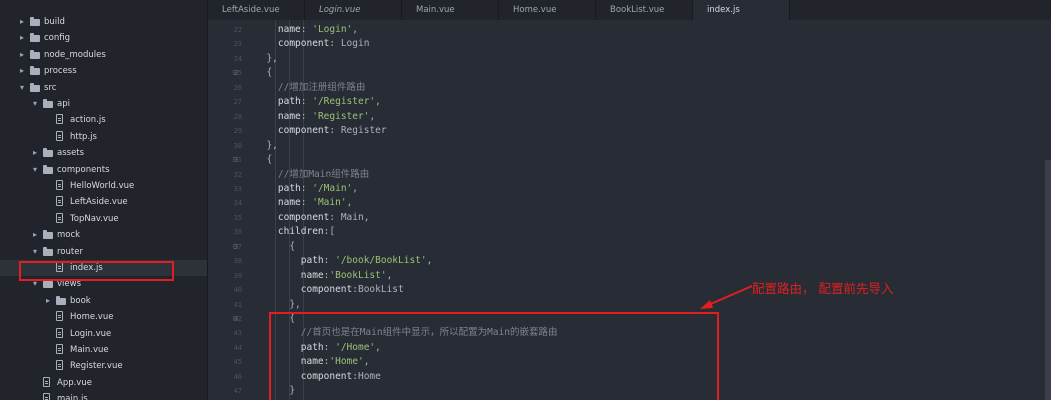 The height and width of the screenshot is (400, 1051). I want to click on editor-tab: BookList.vue, so click(644, 10).